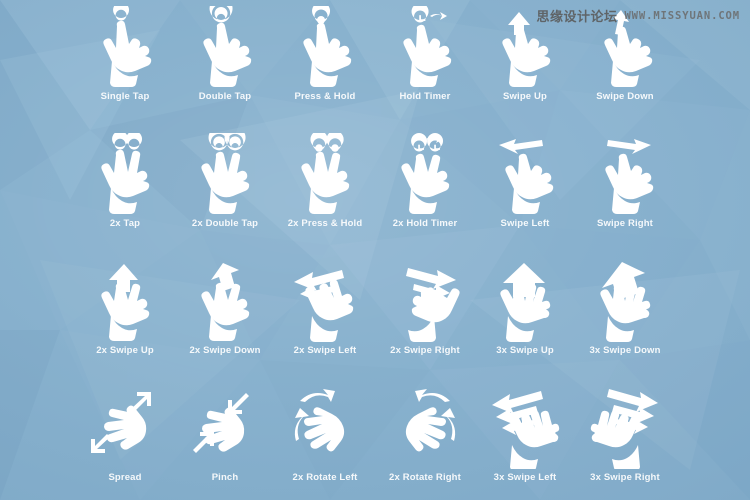 Image resolution: width=750 pixels, height=500 pixels. I want to click on gesture-cell: 2x Swipe Right, so click(425, 323).